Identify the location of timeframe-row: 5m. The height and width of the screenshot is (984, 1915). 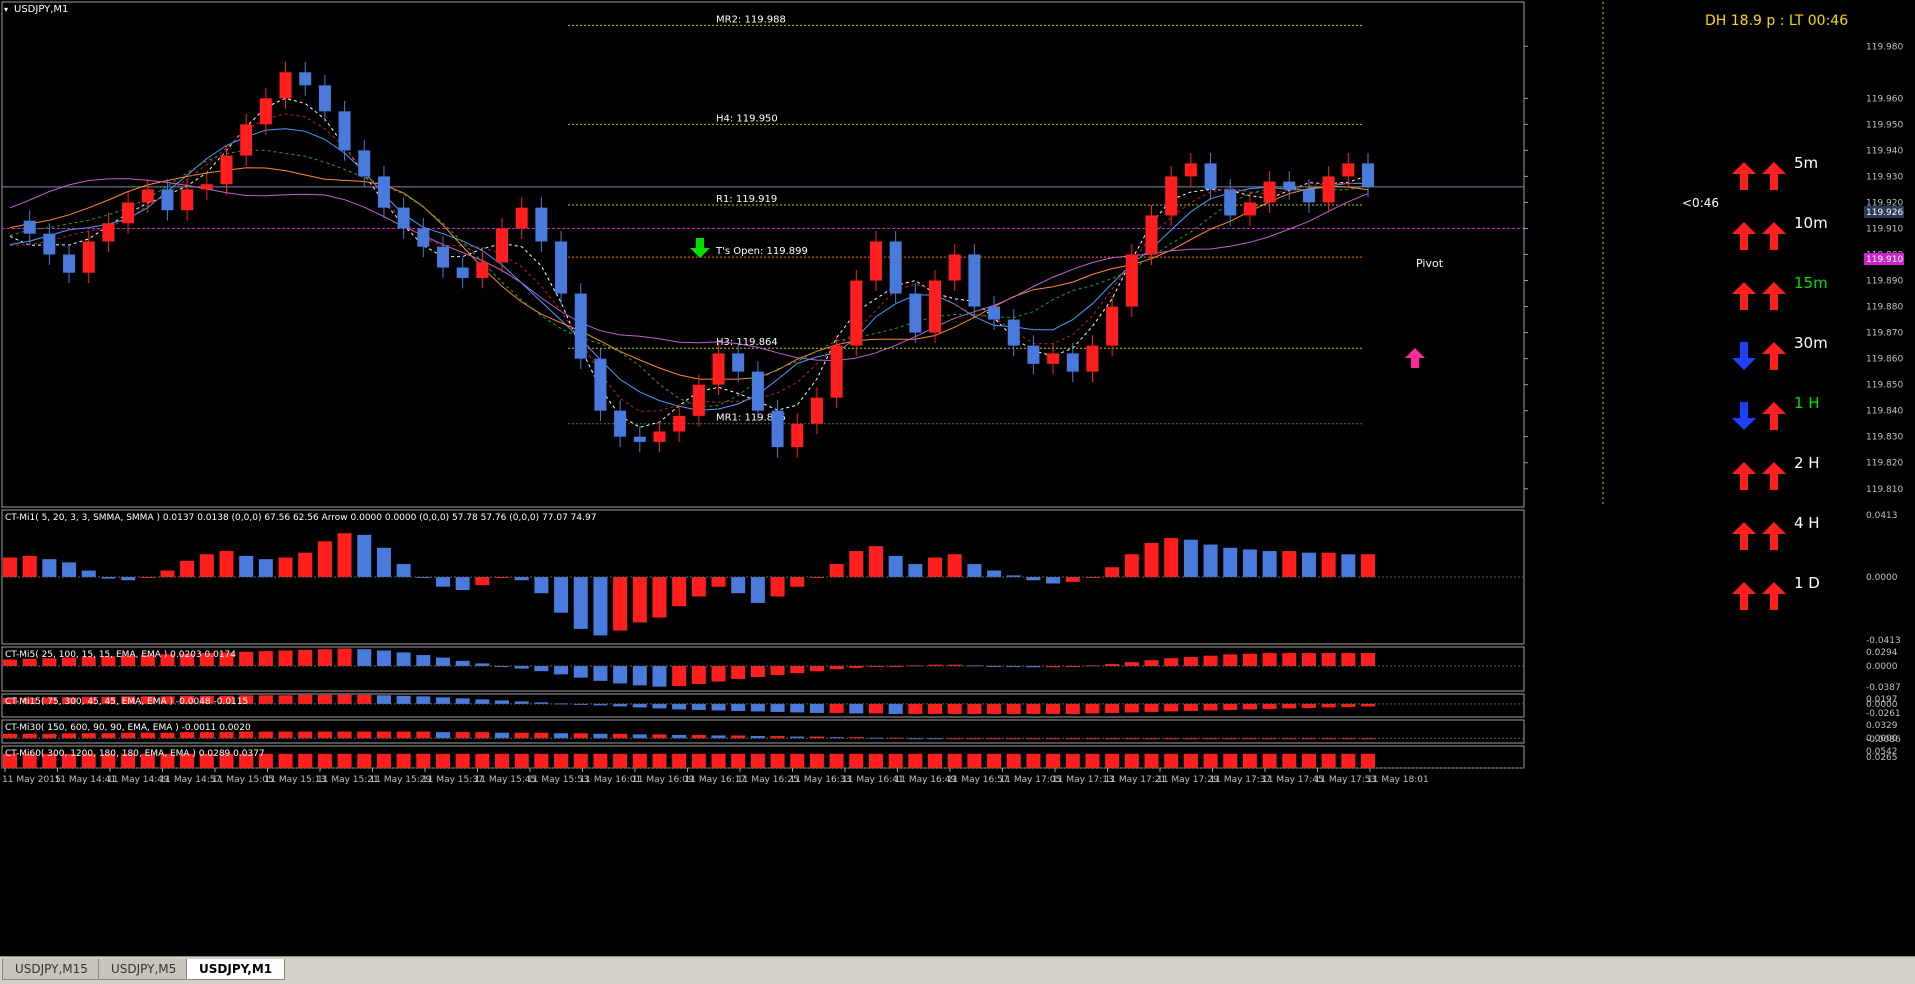
(1792, 172).